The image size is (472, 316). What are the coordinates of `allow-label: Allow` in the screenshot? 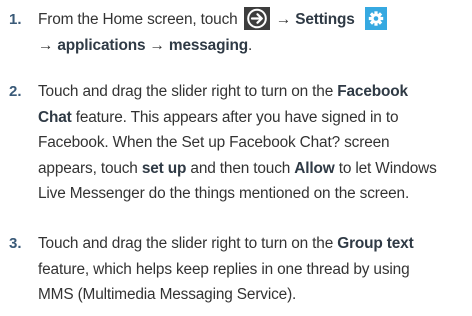 It's located at (314, 168).